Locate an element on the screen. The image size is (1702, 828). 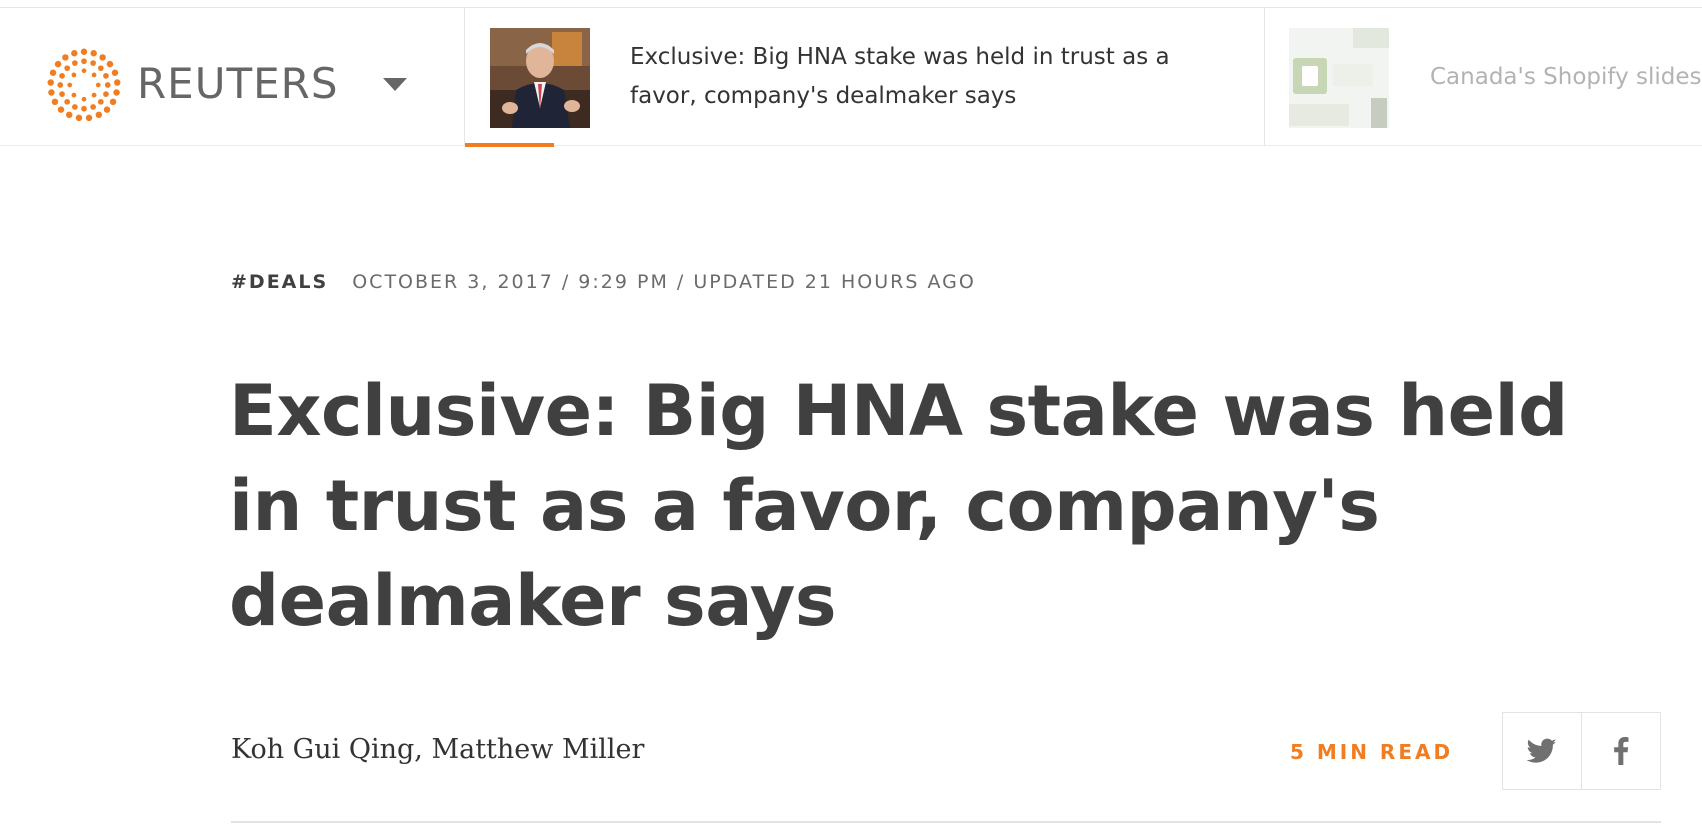
section-tag-link: #DEALS is located at coordinates (279, 282).